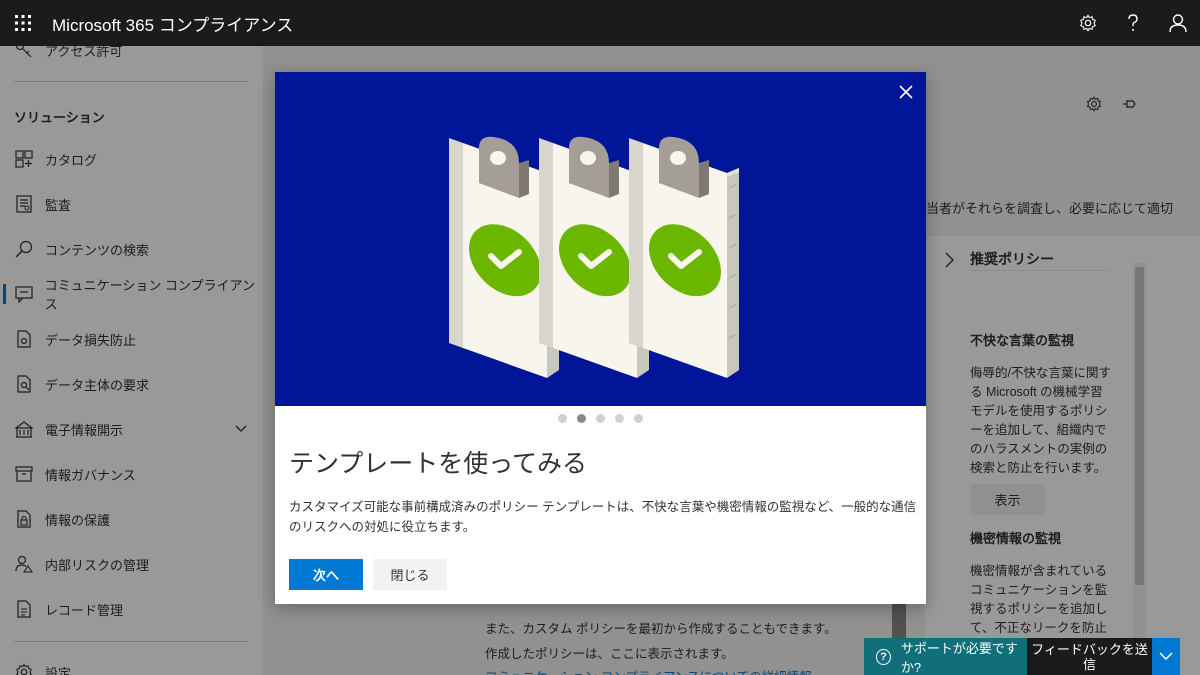  What do you see at coordinates (883, 656) in the screenshot?
I see `help-circle-icon: ?` at bounding box center [883, 656].